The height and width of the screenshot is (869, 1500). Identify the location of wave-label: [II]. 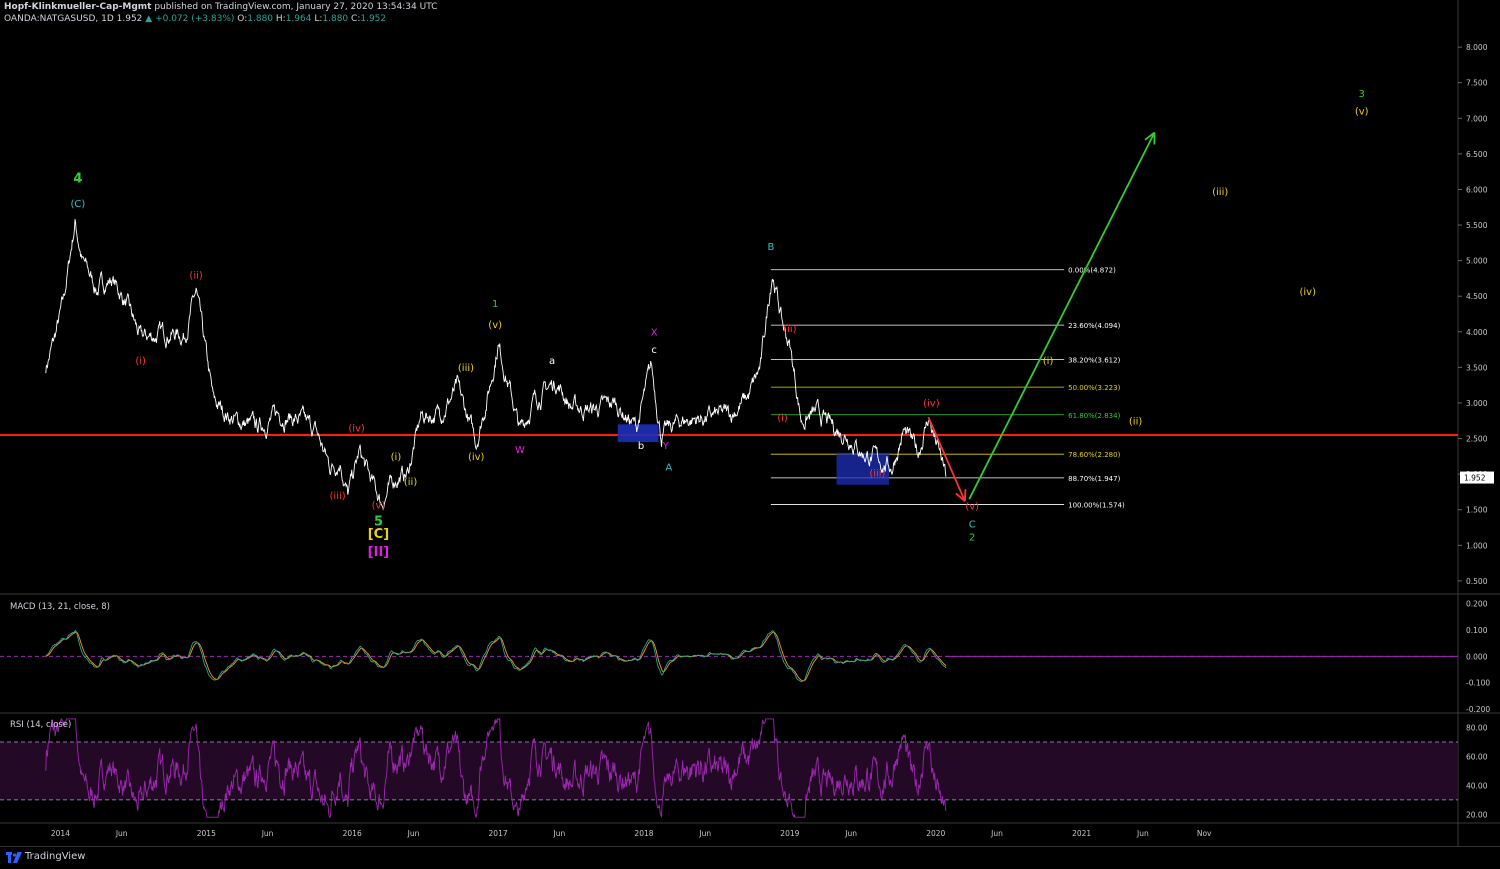
(379, 552).